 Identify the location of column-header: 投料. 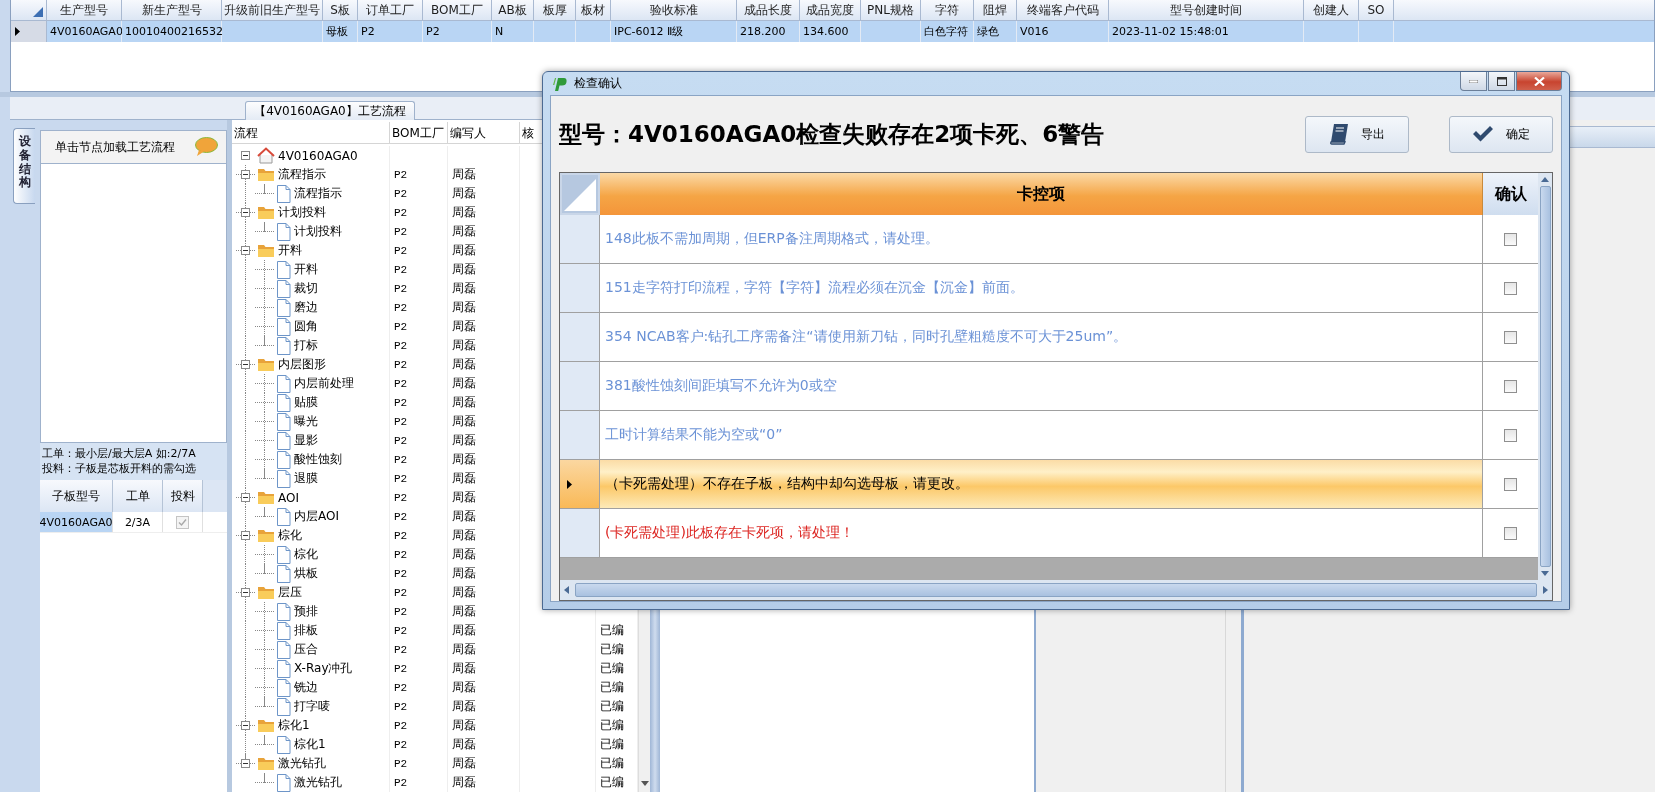
(183, 496).